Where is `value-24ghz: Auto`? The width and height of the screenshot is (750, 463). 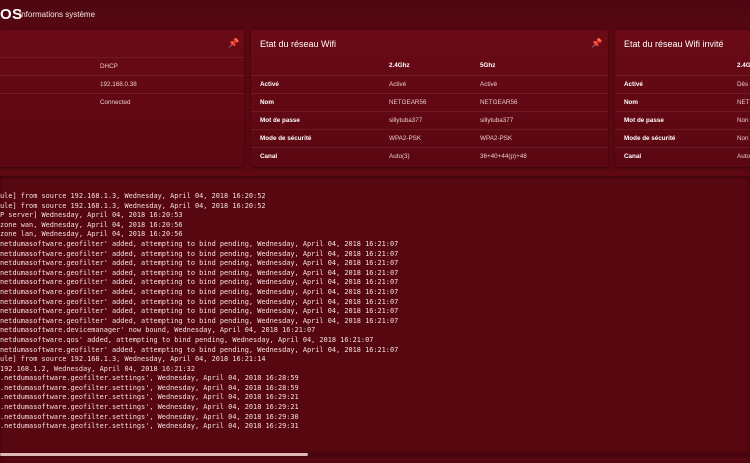
value-24ghz: Auto is located at coordinates (743, 156).